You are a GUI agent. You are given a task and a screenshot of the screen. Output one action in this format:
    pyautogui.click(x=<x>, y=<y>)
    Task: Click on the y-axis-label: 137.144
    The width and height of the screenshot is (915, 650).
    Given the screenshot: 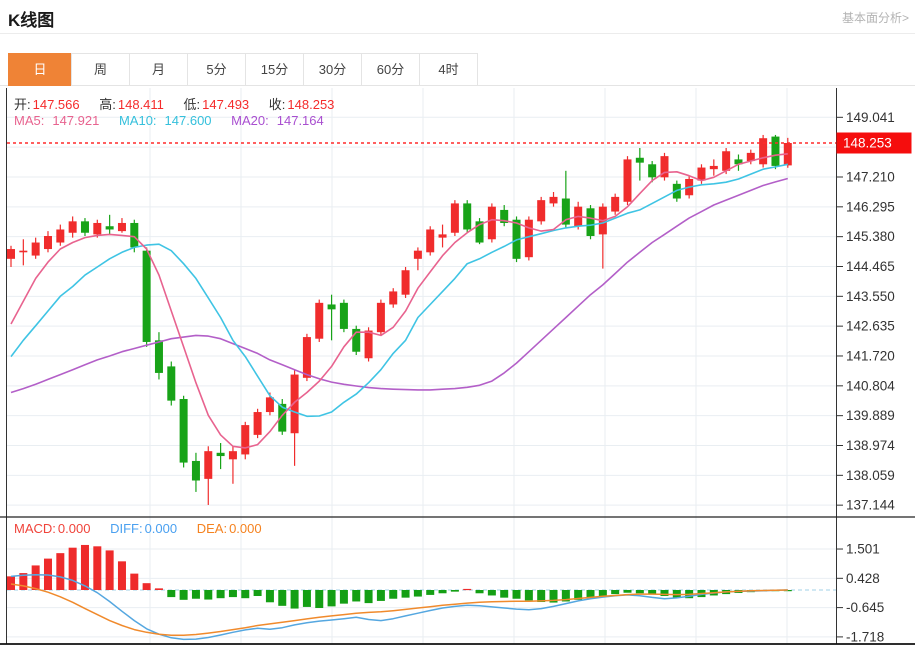 What is the action you would take?
    pyautogui.click(x=870, y=505)
    